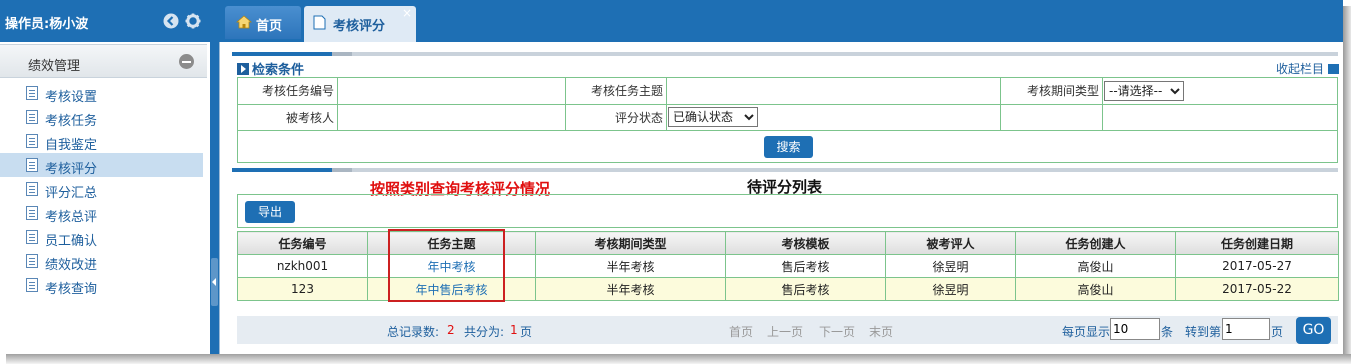 The image size is (1351, 364). I want to click on home-icon, so click(244, 22).